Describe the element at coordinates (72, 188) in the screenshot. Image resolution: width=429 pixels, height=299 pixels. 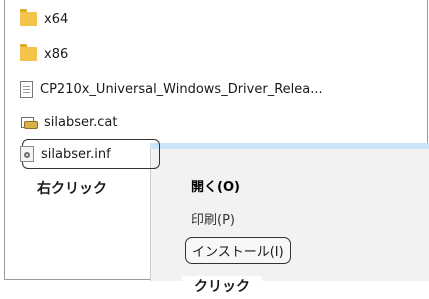
I see `right-click-callout: 右クリック` at that location.